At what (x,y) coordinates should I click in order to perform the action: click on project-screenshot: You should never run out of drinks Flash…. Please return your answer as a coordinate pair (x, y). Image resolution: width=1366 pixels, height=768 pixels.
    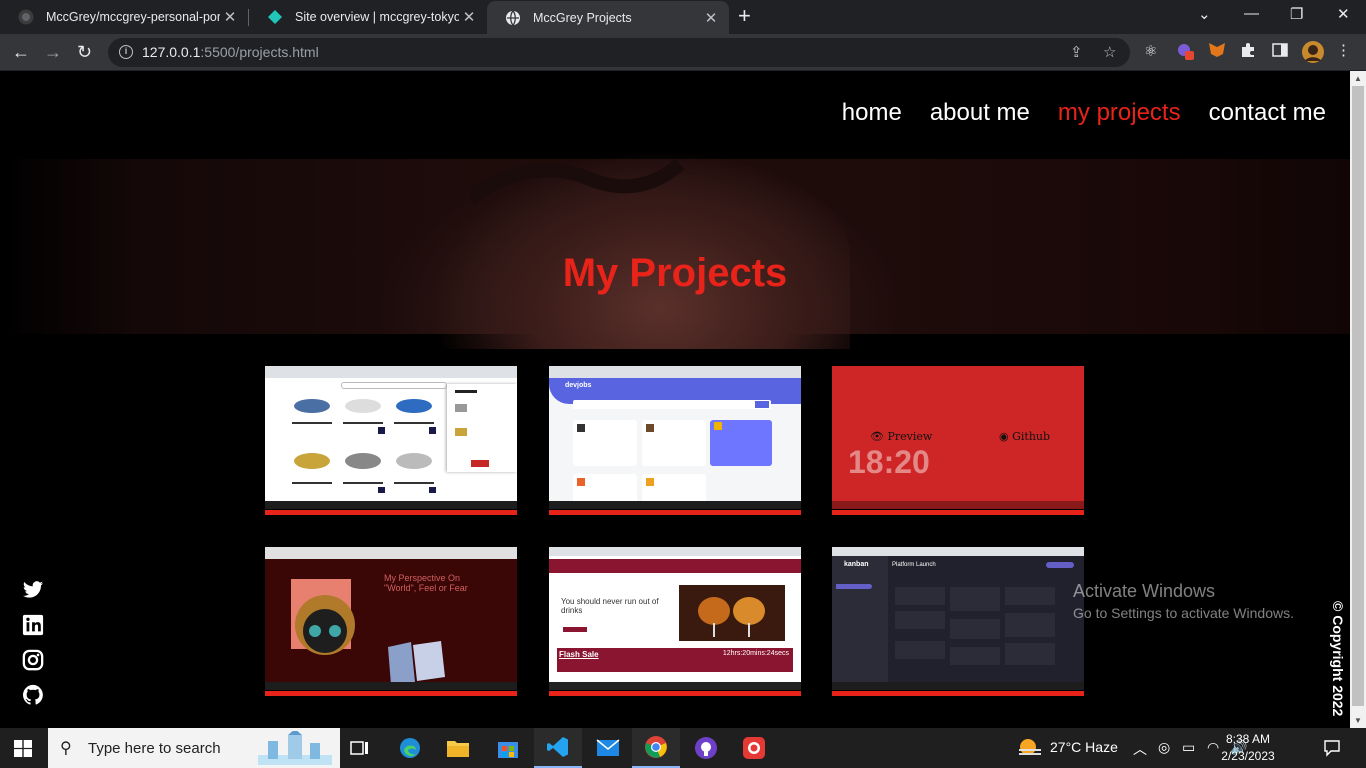
    Looking at the image, I should click on (675, 618).